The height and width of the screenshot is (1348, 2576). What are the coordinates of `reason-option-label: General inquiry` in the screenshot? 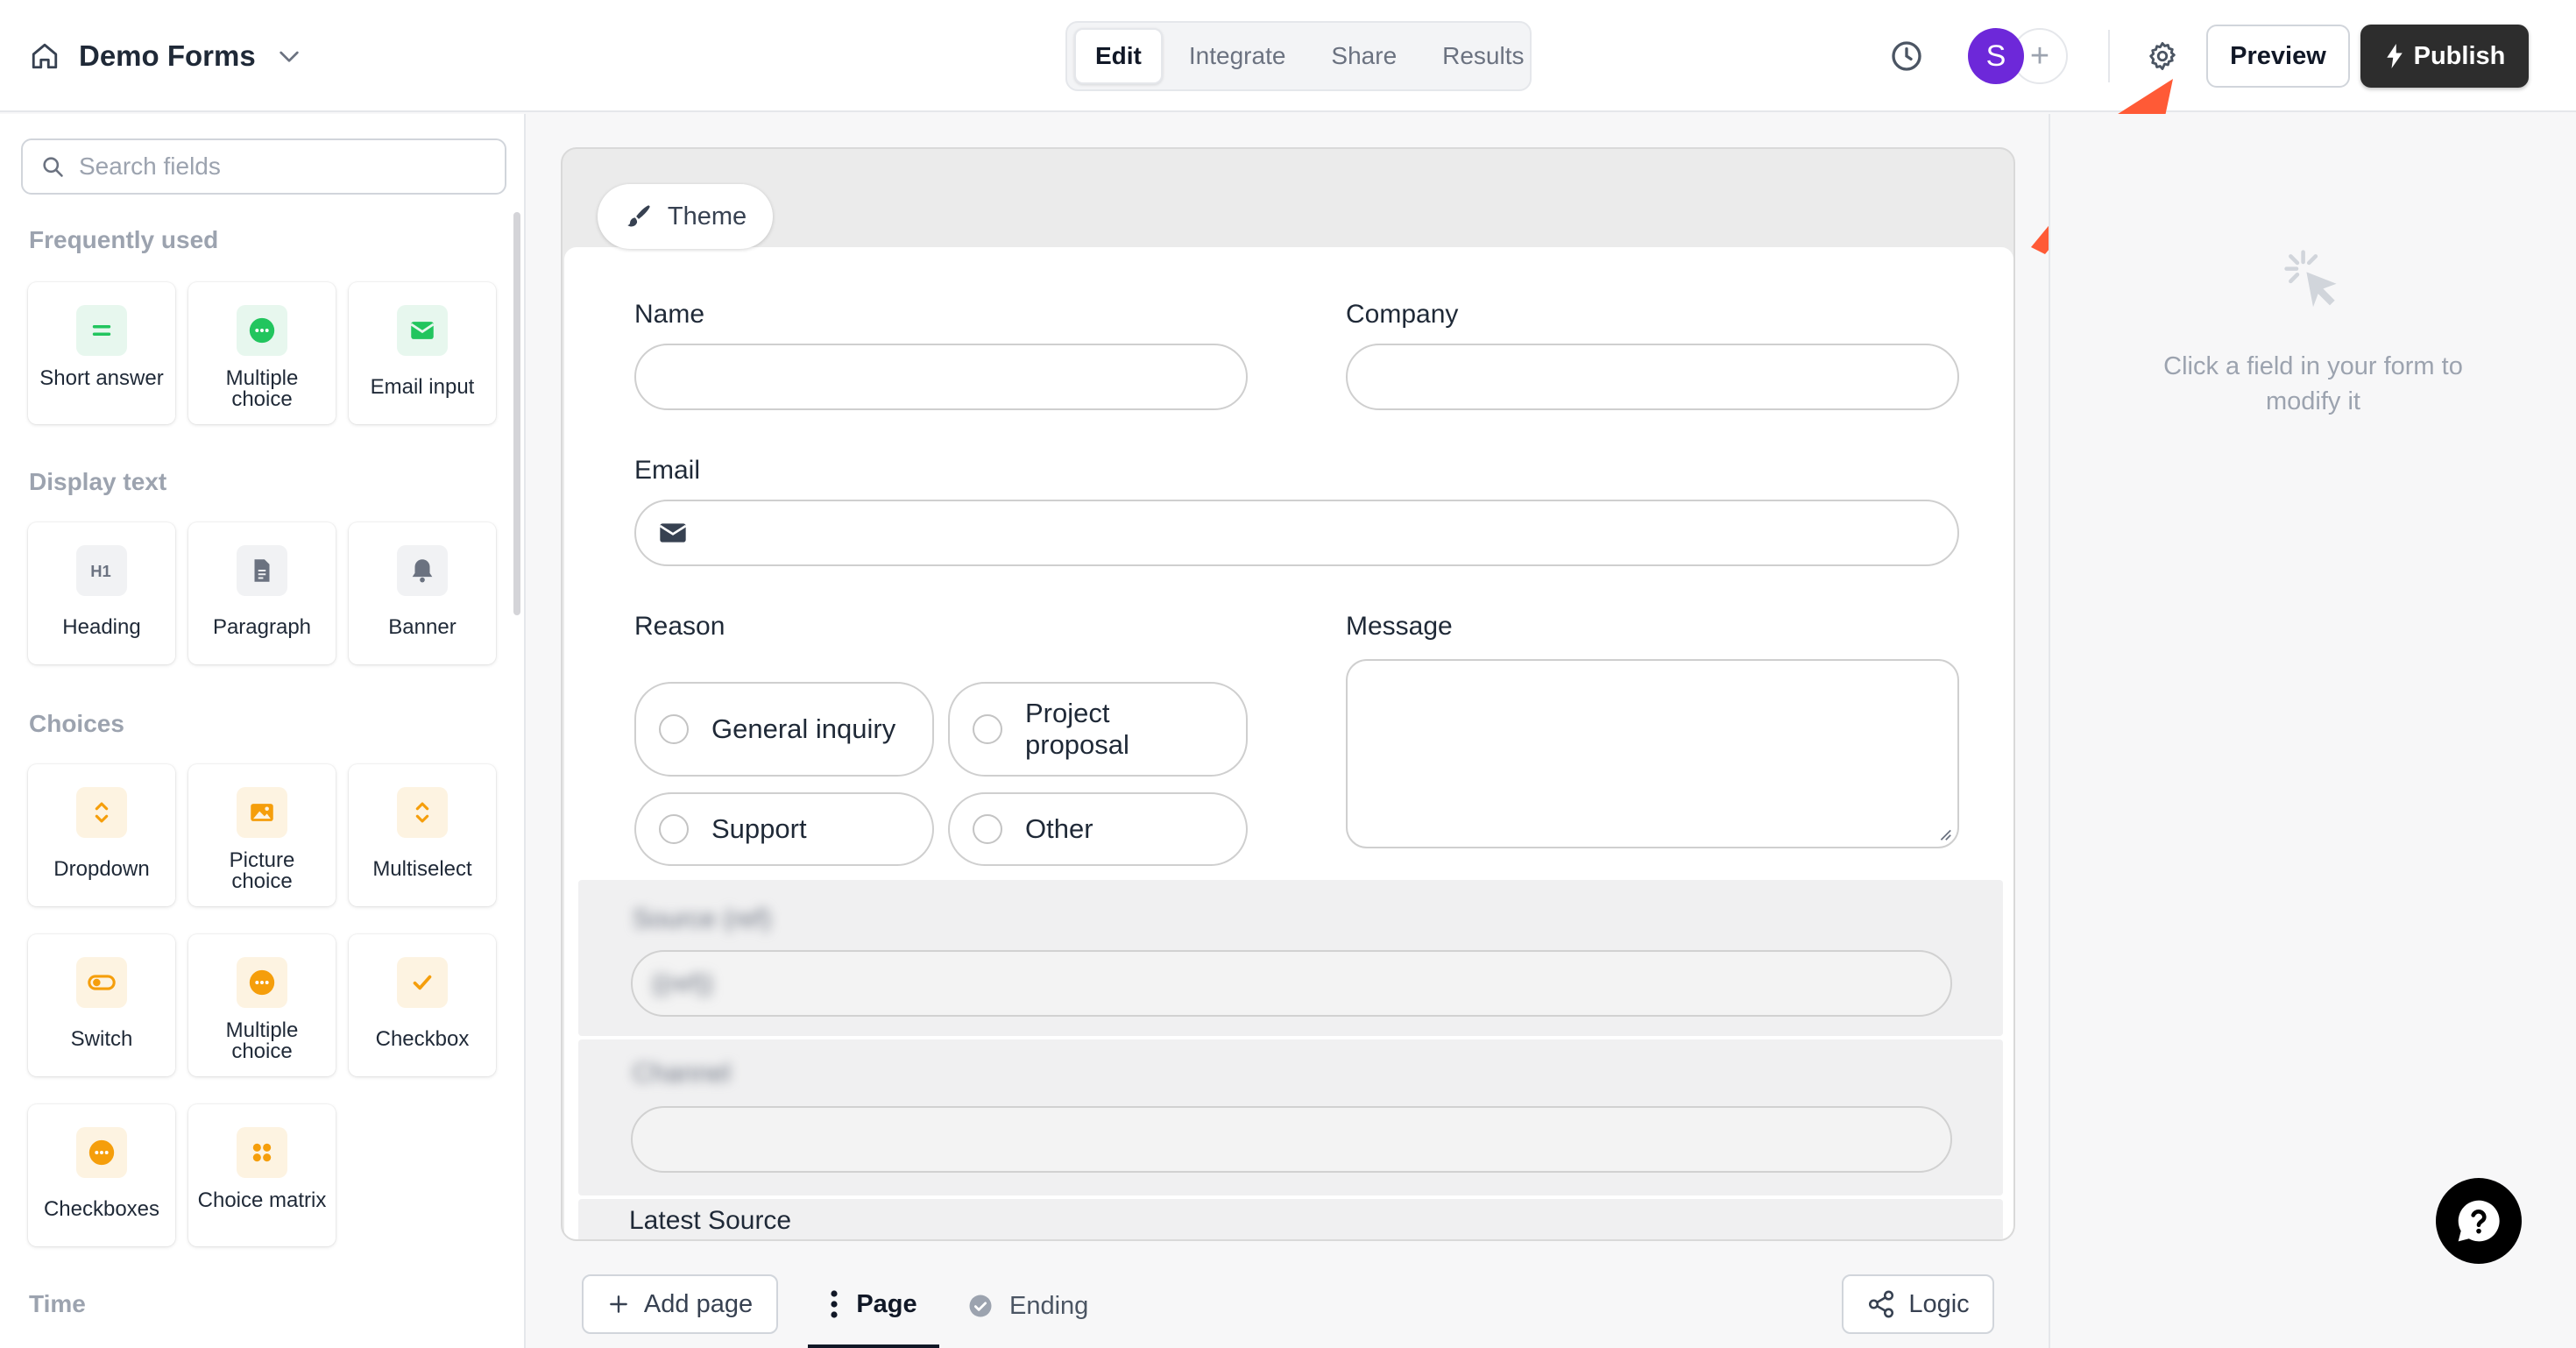 It's located at (803, 728).